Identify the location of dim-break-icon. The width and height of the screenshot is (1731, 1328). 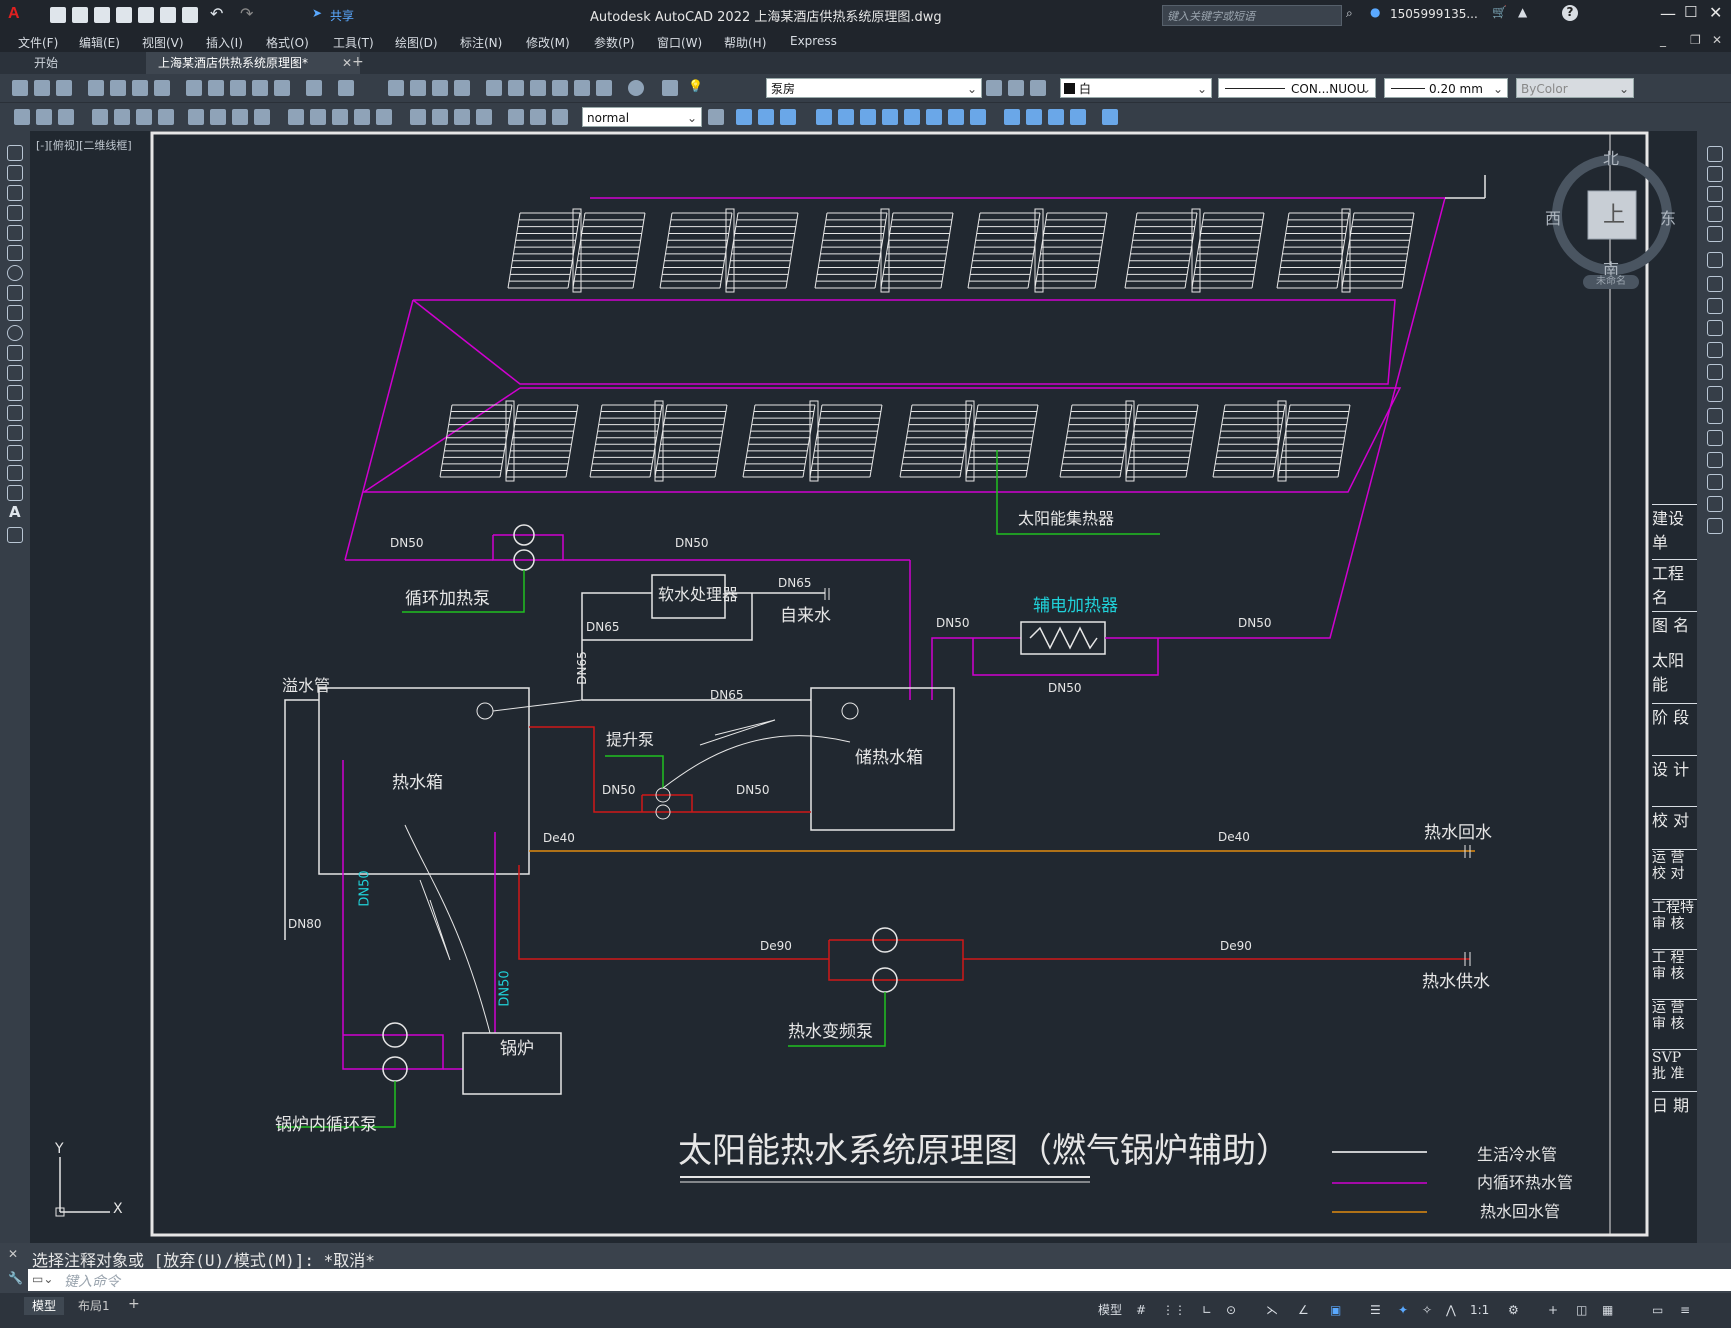
(384, 117).